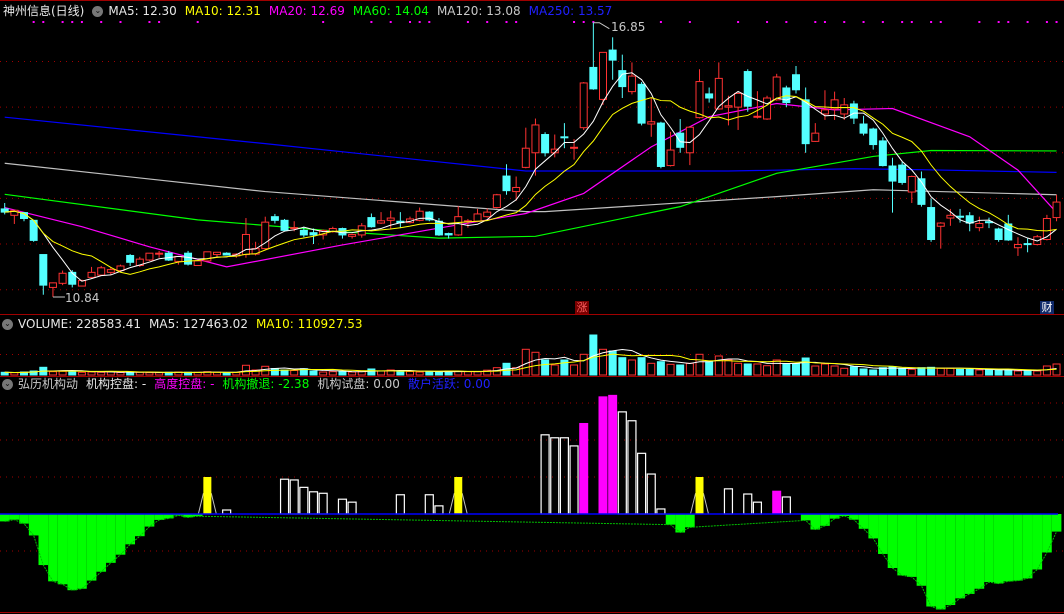  I want to click on high-price-label: 16.85, so click(628, 27).